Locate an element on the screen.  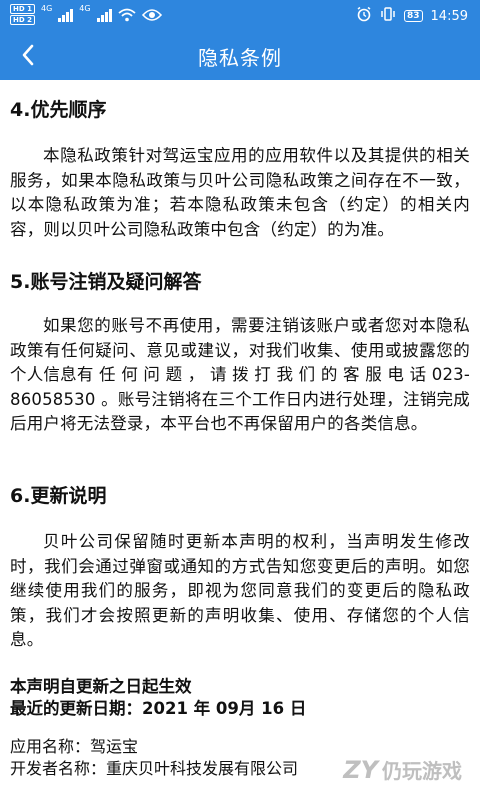
last-updated-date: 最近的更新日期：2021 年 09月 16 日 is located at coordinates (158, 708).